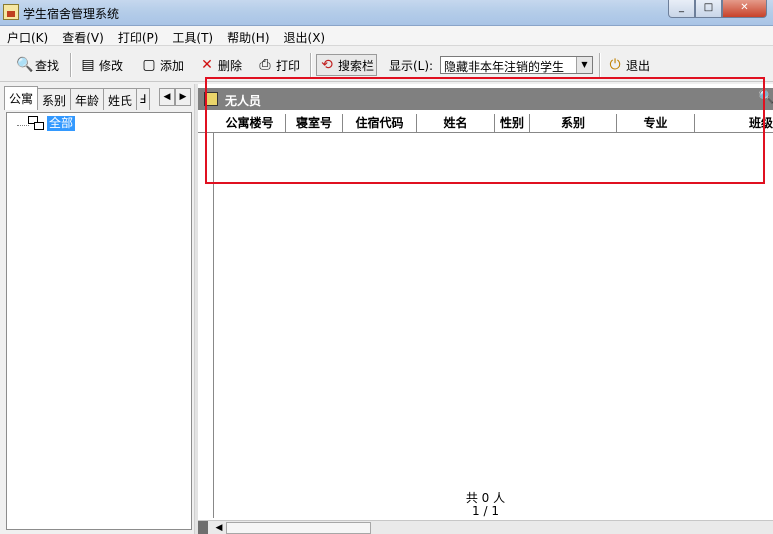 This screenshot has width=773, height=534. I want to click on horizontal-scrollbar: ◀, so click(485, 527).